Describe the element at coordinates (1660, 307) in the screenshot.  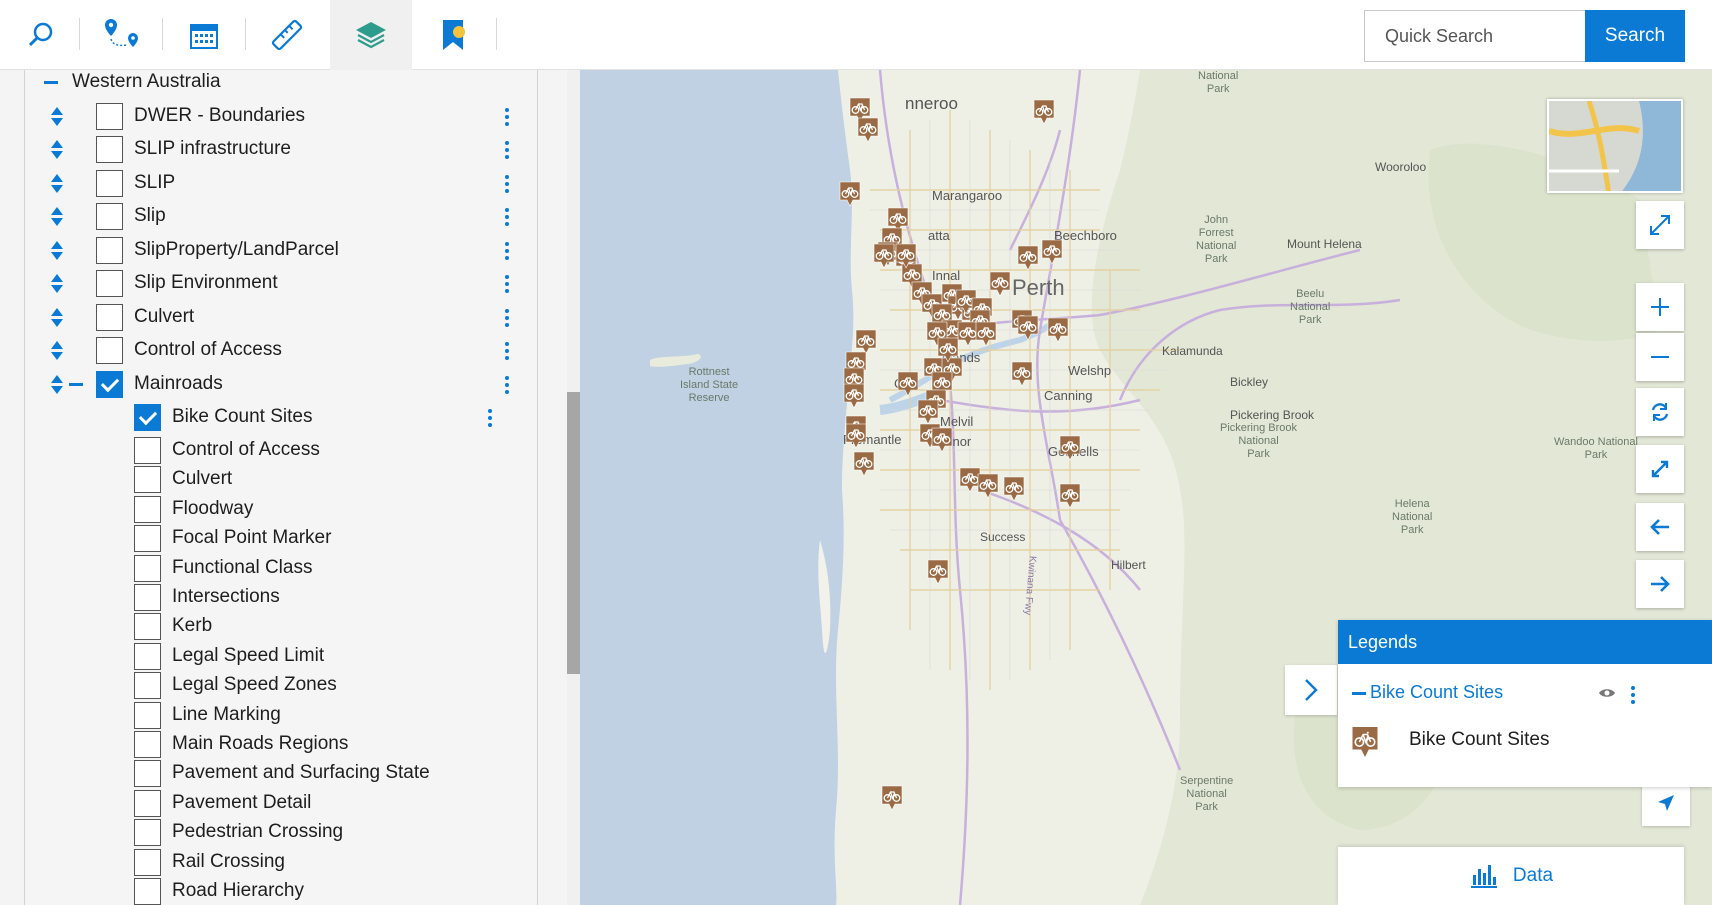
I see `zoom-in-button` at that location.